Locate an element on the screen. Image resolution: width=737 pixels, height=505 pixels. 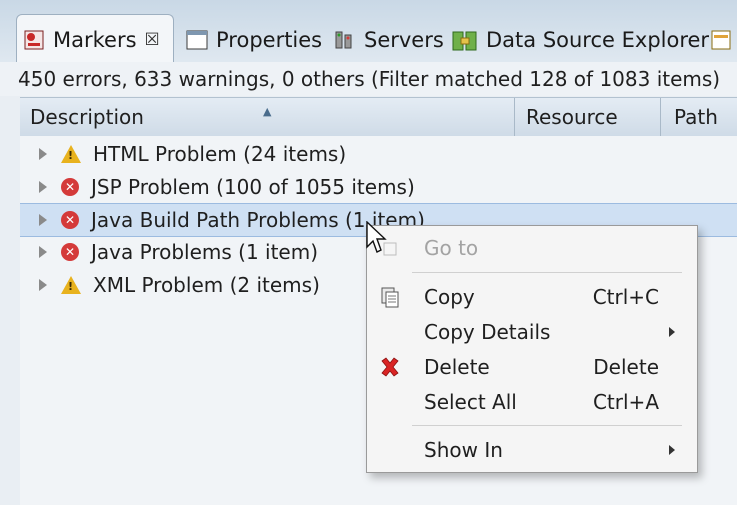
tree-row-jsp-problem: ✕ JSP Problem (100 of 1055 items) is located at coordinates (378, 187).